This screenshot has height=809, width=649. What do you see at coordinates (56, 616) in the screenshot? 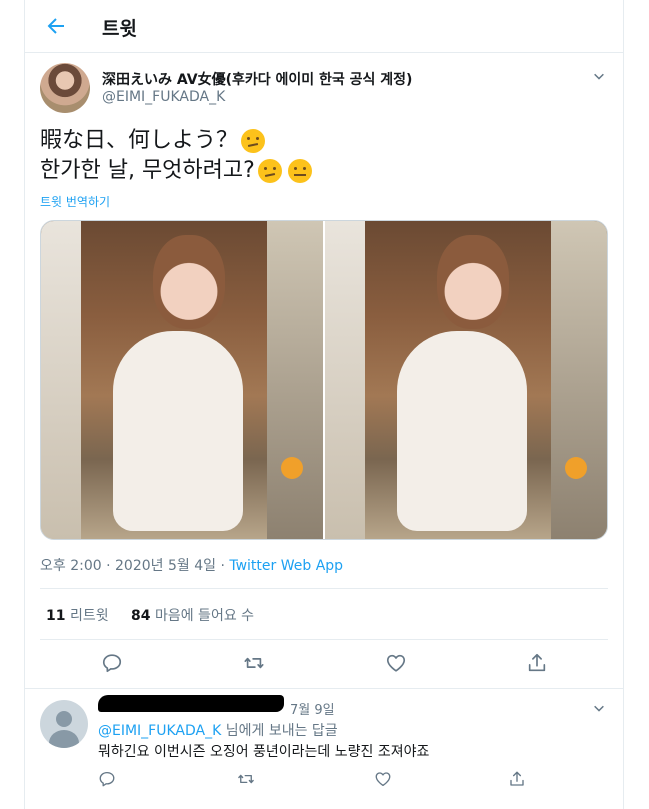
I see `retweet-count: 11` at bounding box center [56, 616].